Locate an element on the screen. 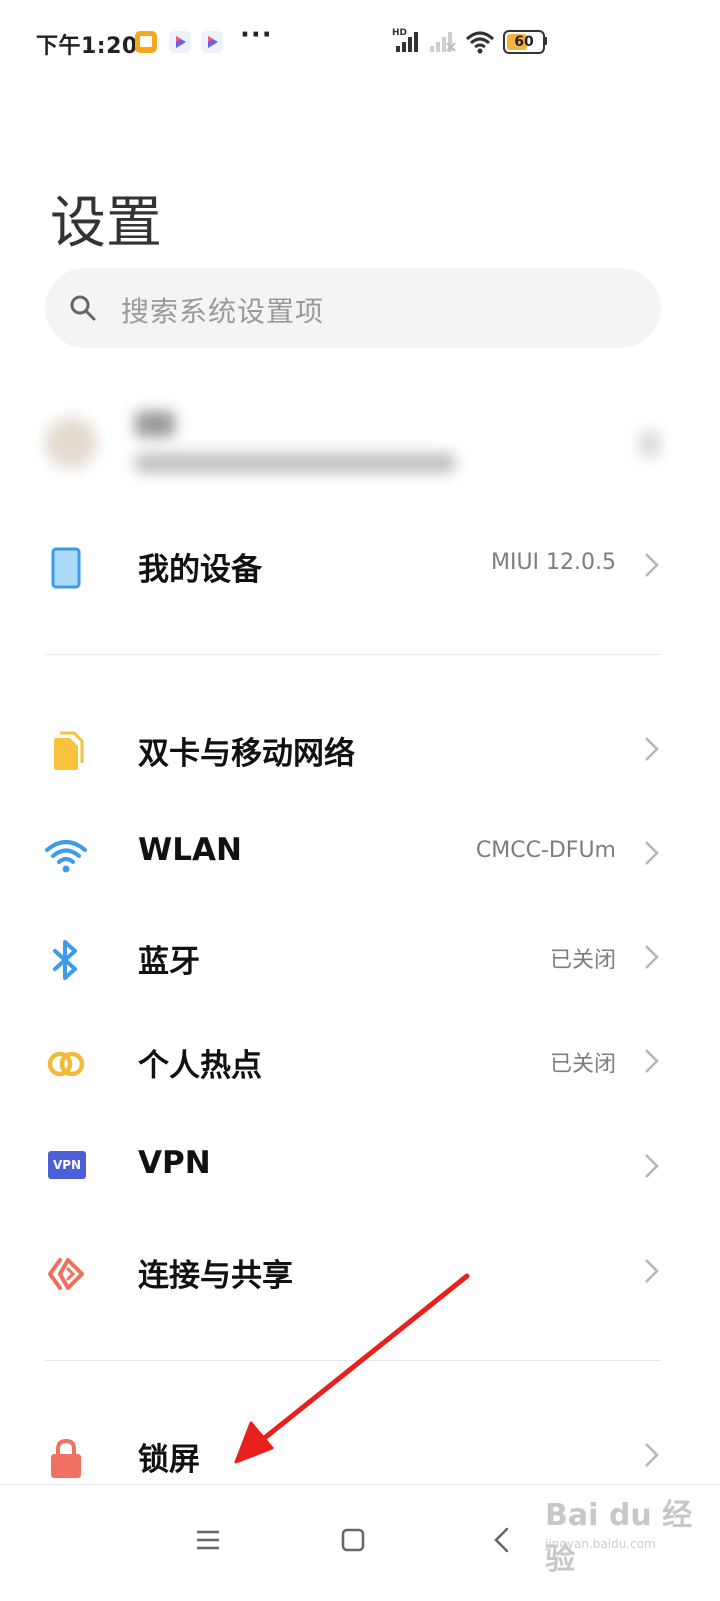  more-notifications-icon: ··· is located at coordinates (256, 35).